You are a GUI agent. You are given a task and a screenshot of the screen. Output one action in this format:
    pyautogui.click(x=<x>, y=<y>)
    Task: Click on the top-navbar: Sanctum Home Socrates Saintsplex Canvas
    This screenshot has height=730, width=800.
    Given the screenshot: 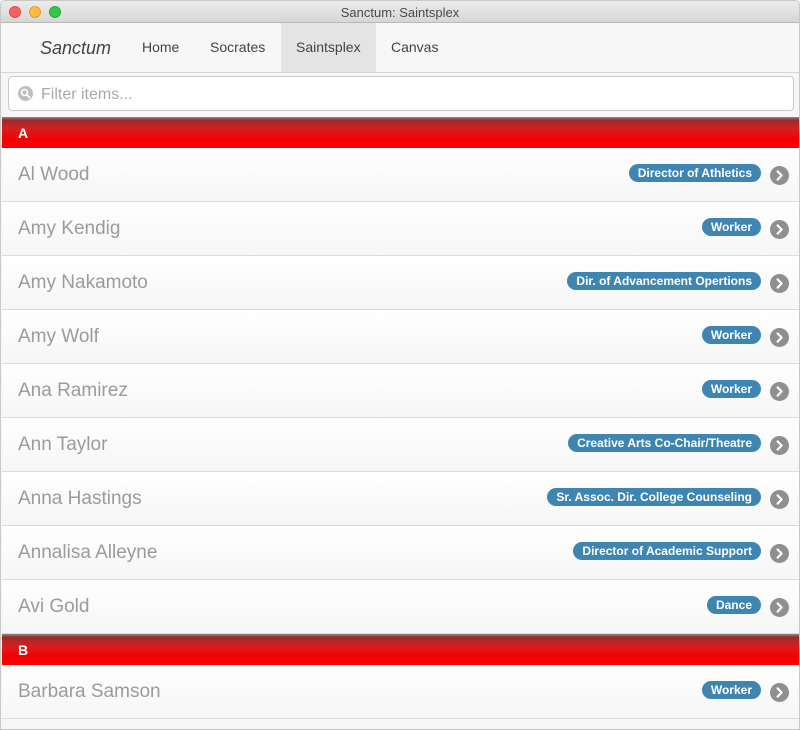 What is the action you would take?
    pyautogui.click(x=400, y=48)
    